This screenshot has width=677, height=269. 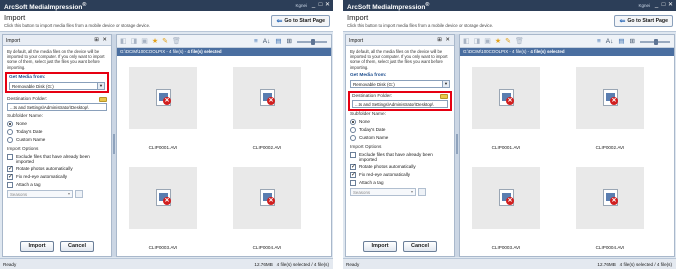 What do you see at coordinates (304, 21) in the screenshot?
I see `start-button-label: Go to Start Page` at bounding box center [304, 21].